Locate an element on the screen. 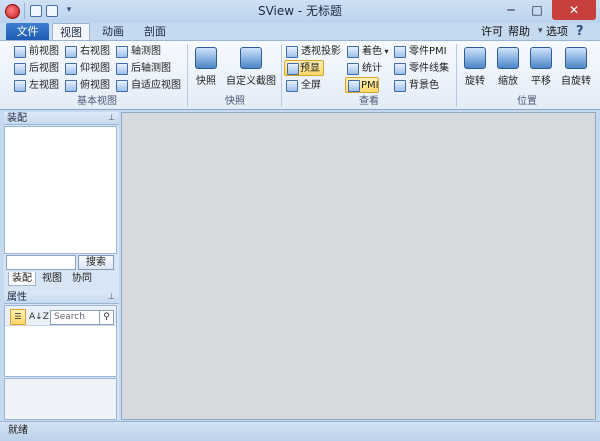 The height and width of the screenshot is (441, 600). status-text: 就绪 is located at coordinates (18, 430).